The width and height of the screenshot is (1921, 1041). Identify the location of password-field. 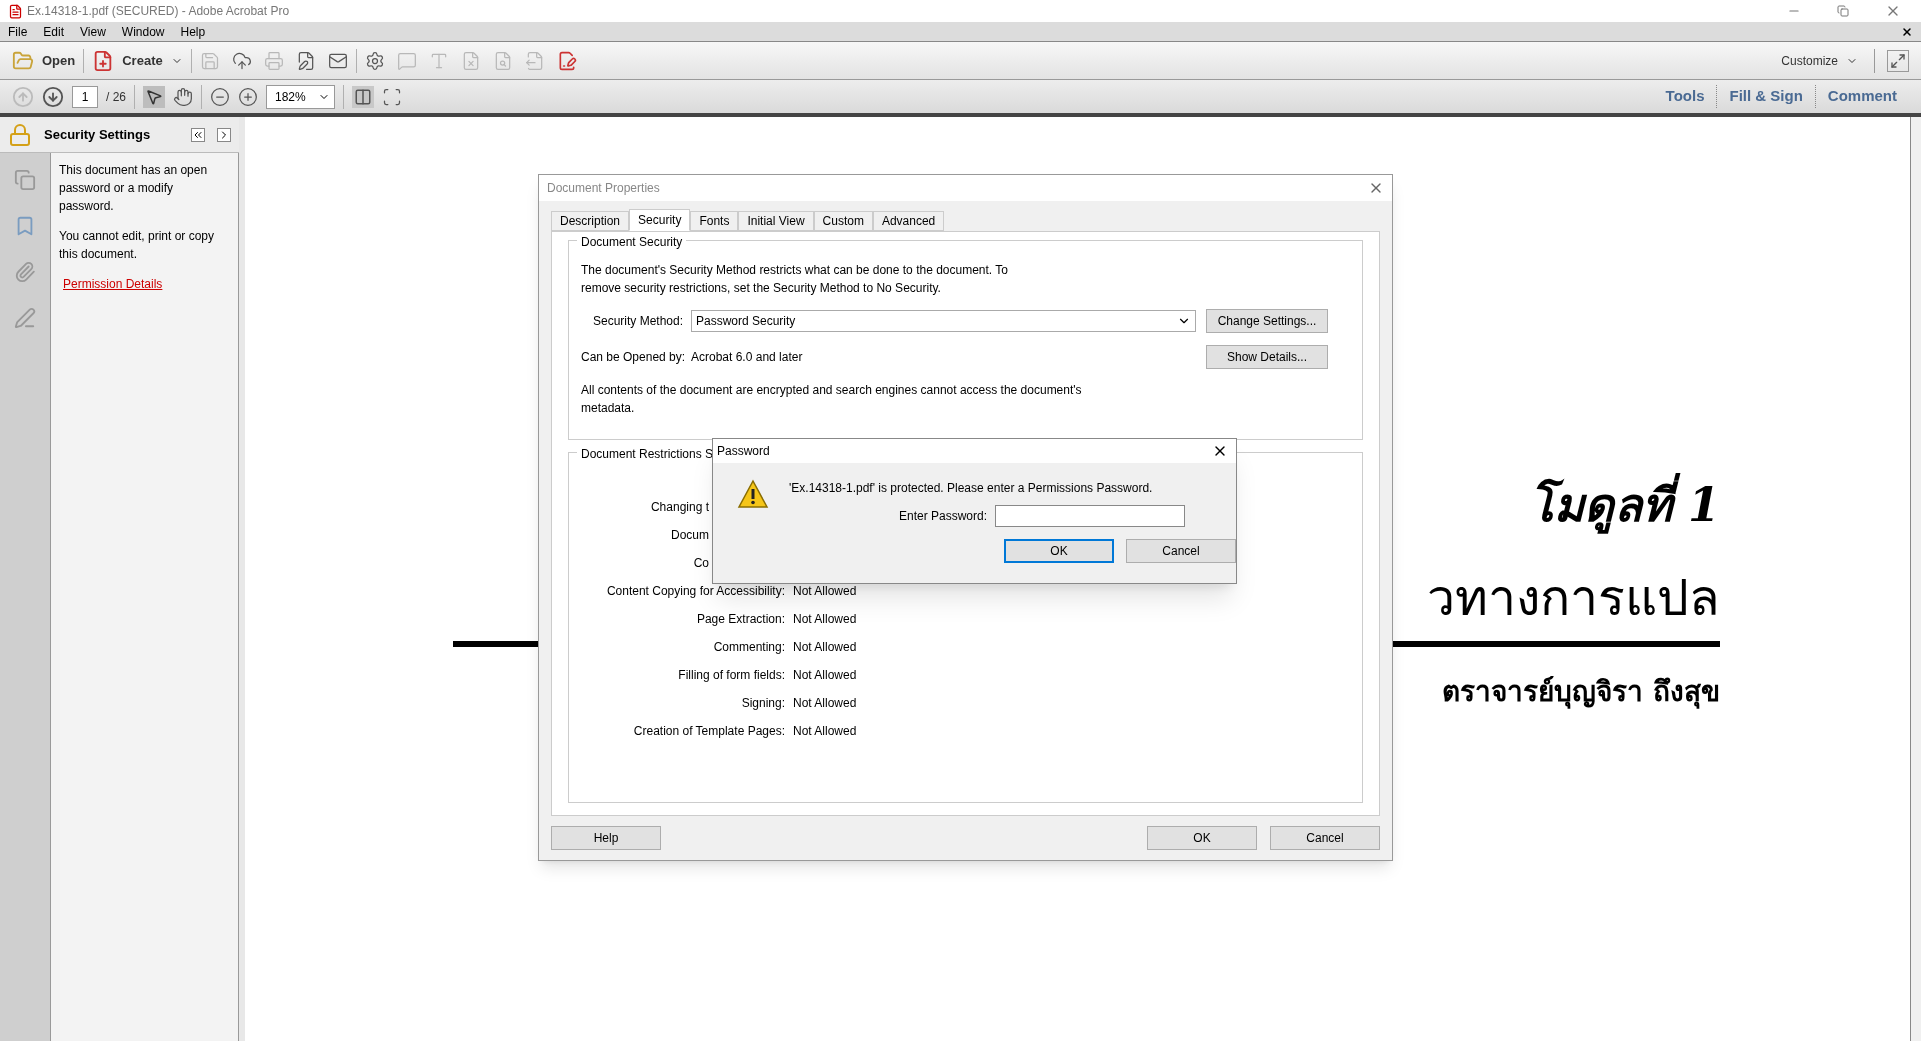
(1090, 516).